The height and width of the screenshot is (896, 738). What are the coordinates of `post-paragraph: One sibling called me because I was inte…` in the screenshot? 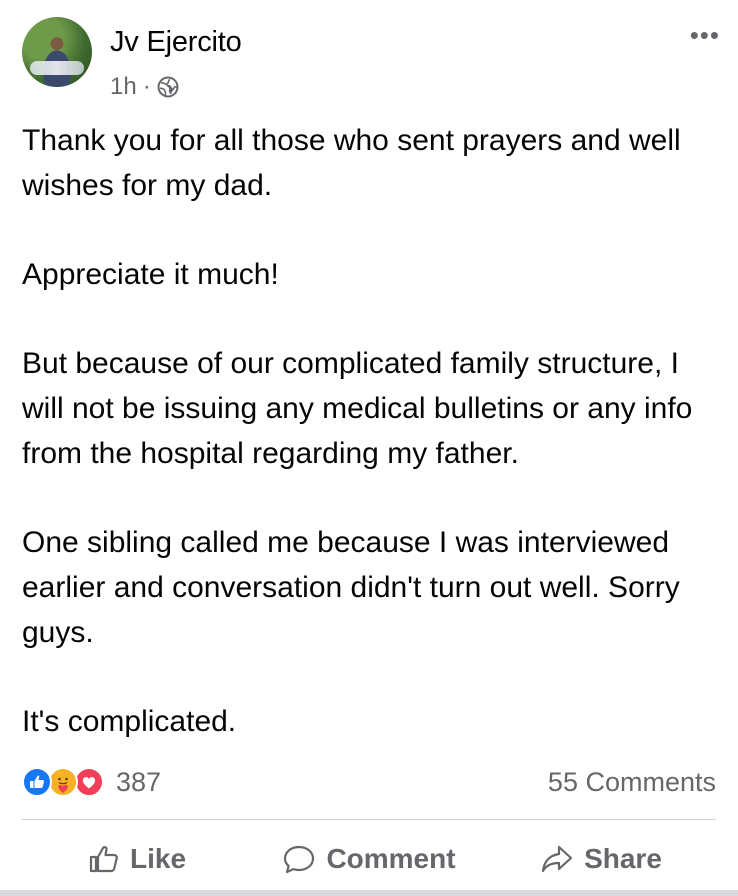 It's located at (351, 587).